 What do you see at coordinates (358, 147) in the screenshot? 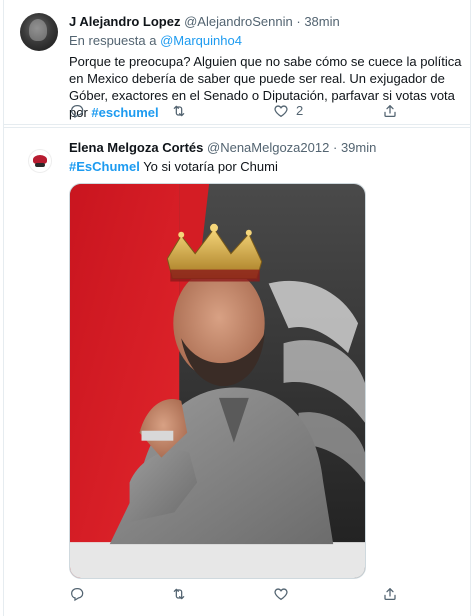
I see `timestamp: 39min` at bounding box center [358, 147].